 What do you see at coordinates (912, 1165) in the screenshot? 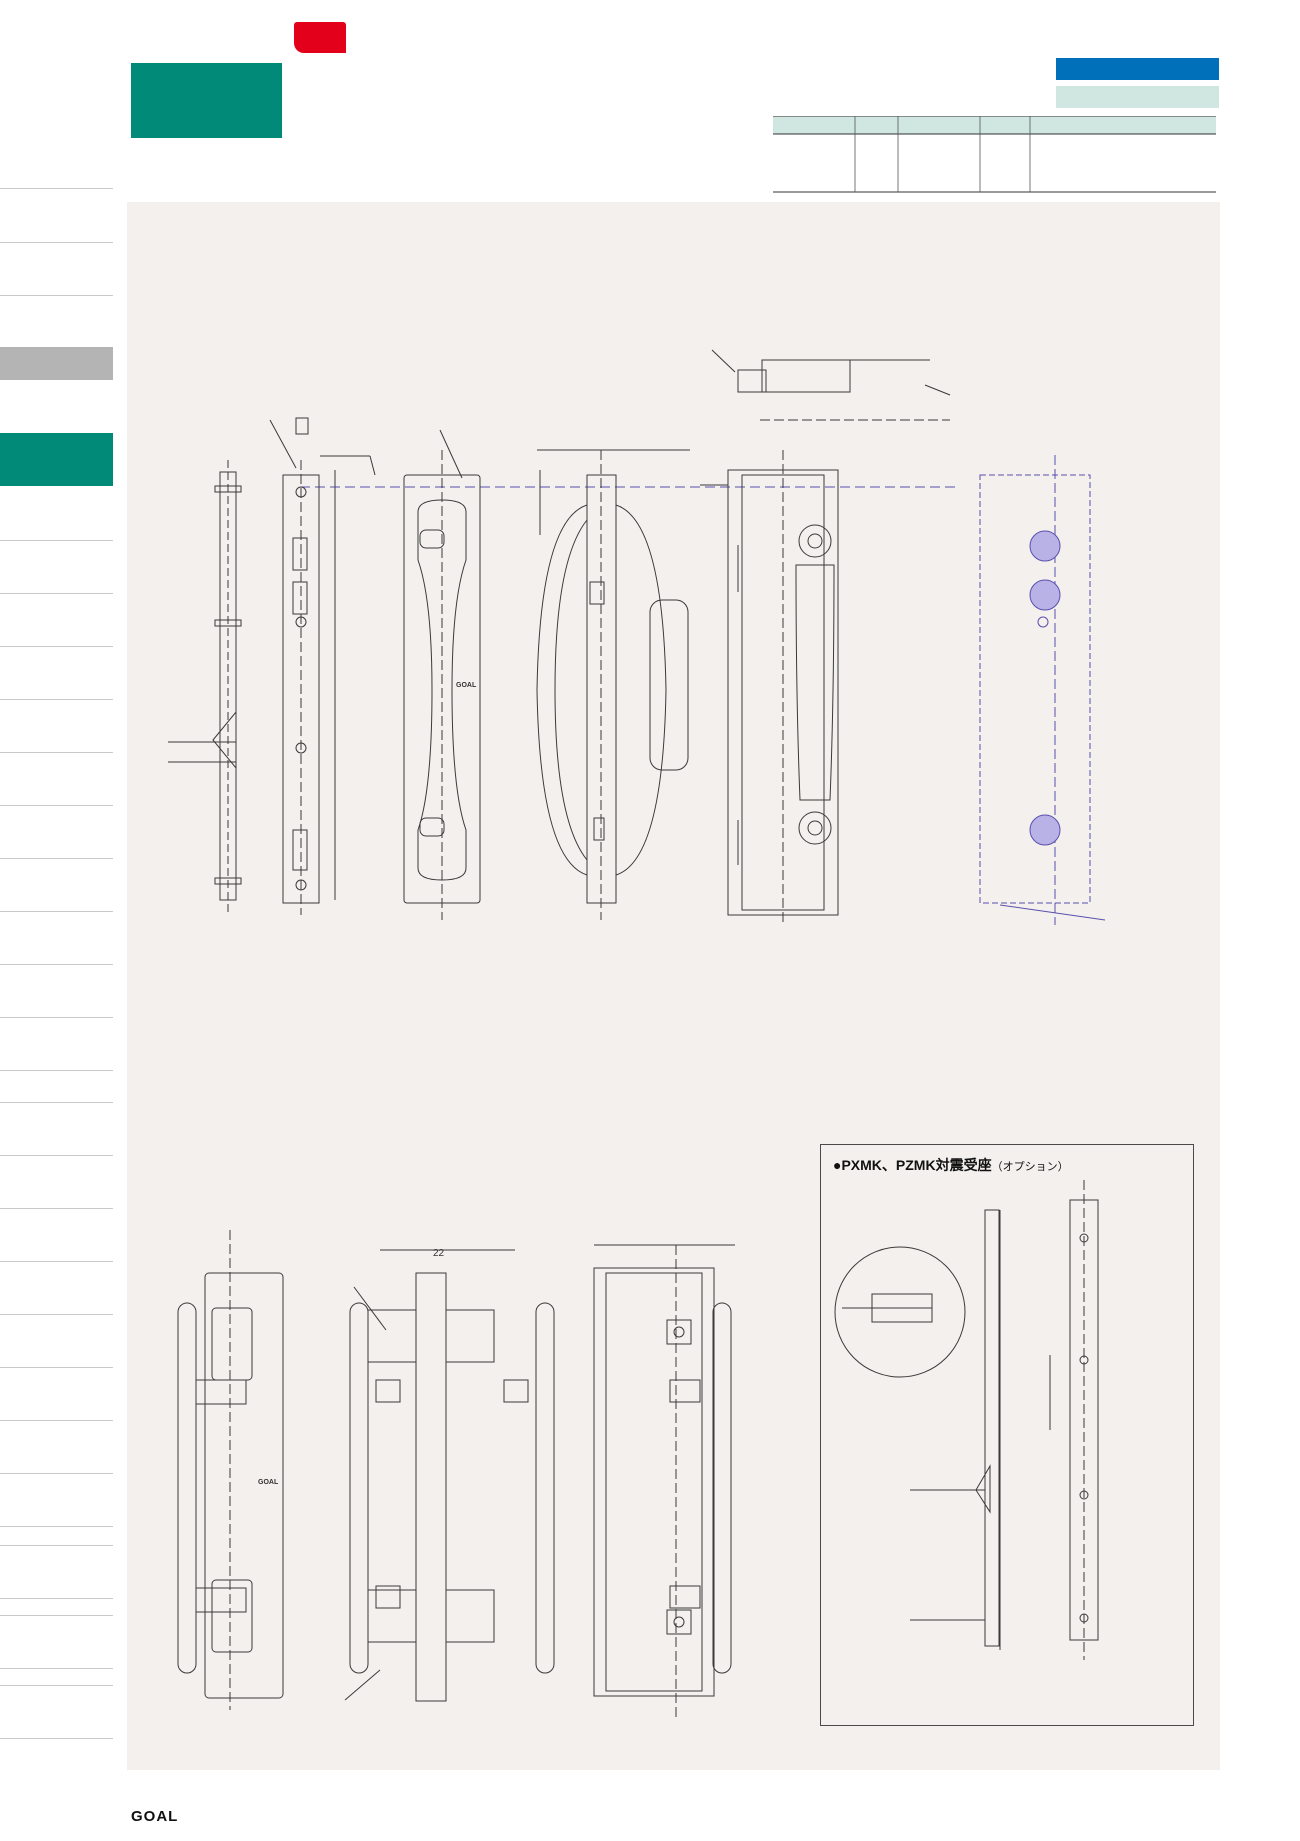
I see `inset-title-main: ●PXMK、PZMK対震受座` at bounding box center [912, 1165].